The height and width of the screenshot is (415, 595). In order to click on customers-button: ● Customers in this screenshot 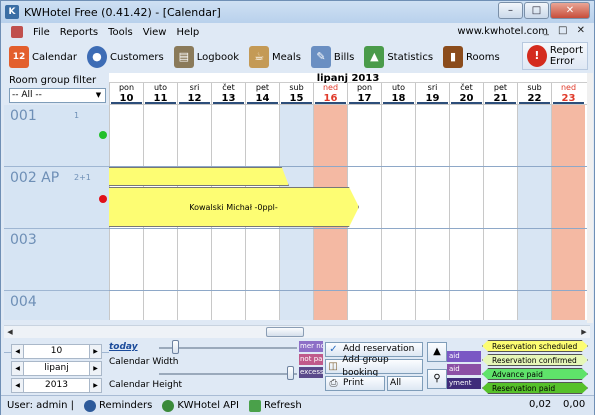, I will do `click(125, 57)`.